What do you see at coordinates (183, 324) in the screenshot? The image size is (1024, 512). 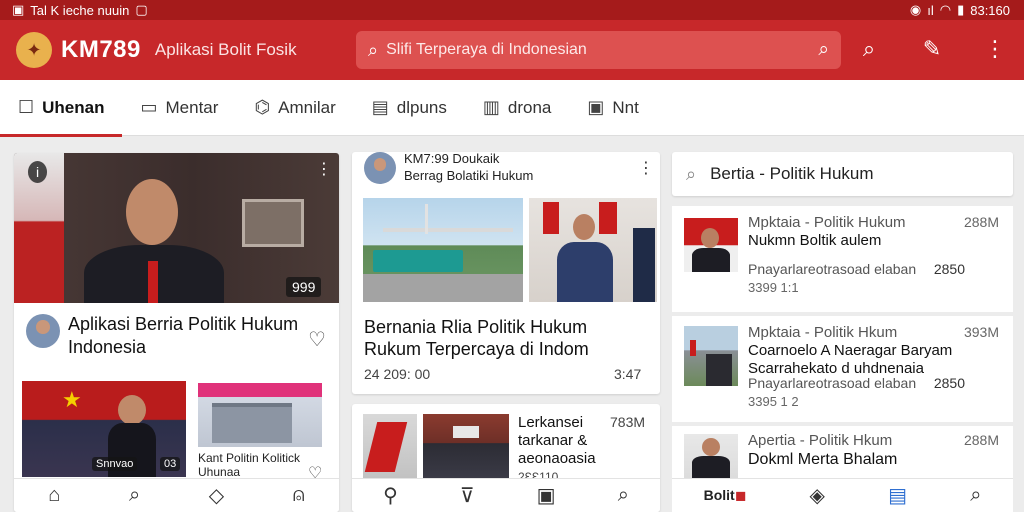 I see `featured-title-line: Aplikasi Berria Politik Hukum` at bounding box center [183, 324].